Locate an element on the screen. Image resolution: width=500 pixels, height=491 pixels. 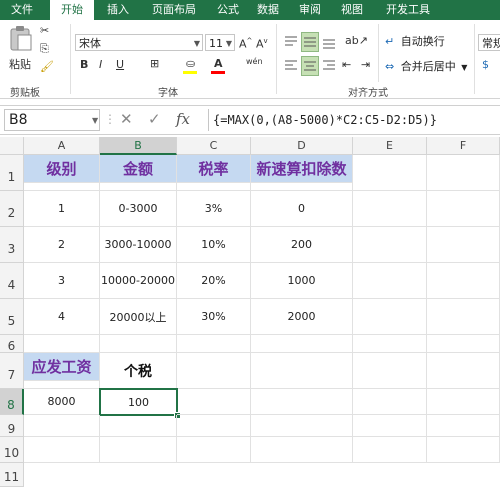
table-cell: 10000-20000 is located at coordinates (138, 281).